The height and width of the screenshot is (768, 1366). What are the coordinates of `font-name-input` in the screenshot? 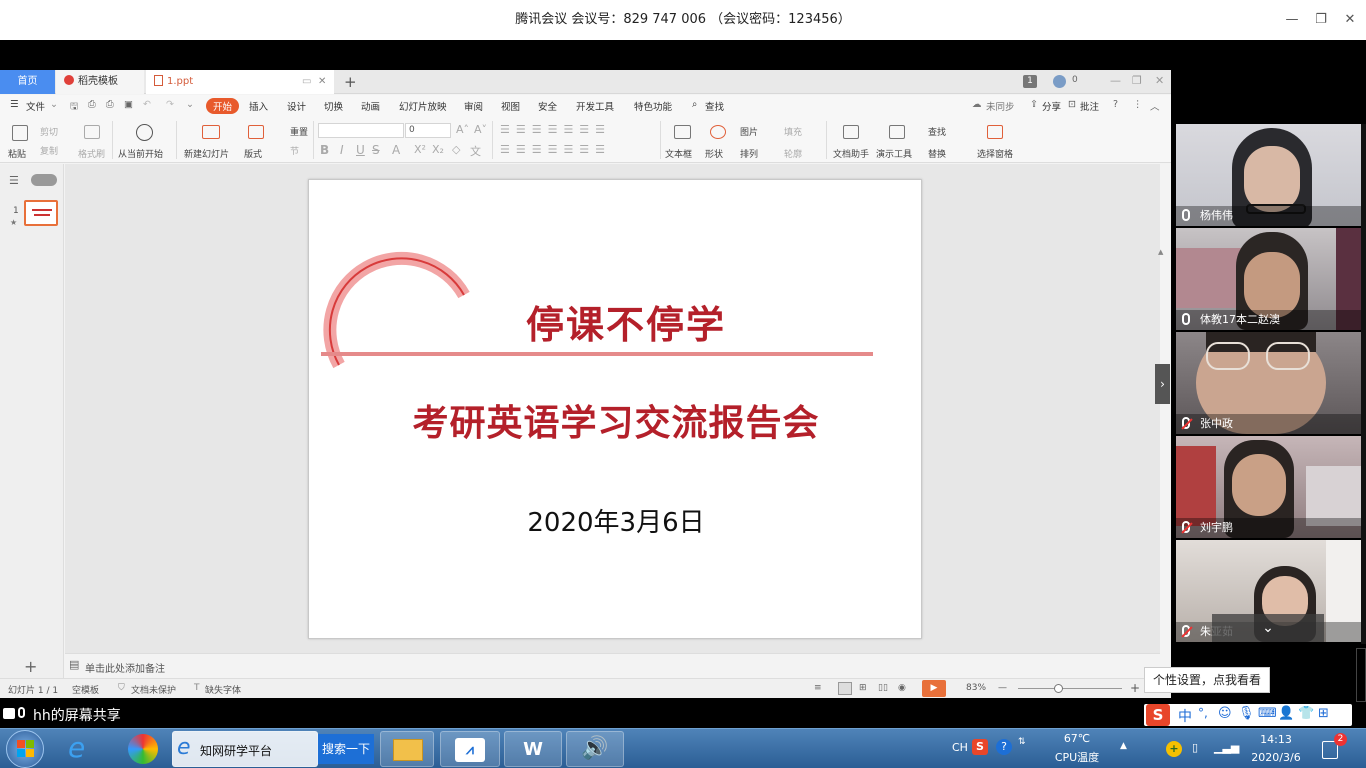 It's located at (361, 130).